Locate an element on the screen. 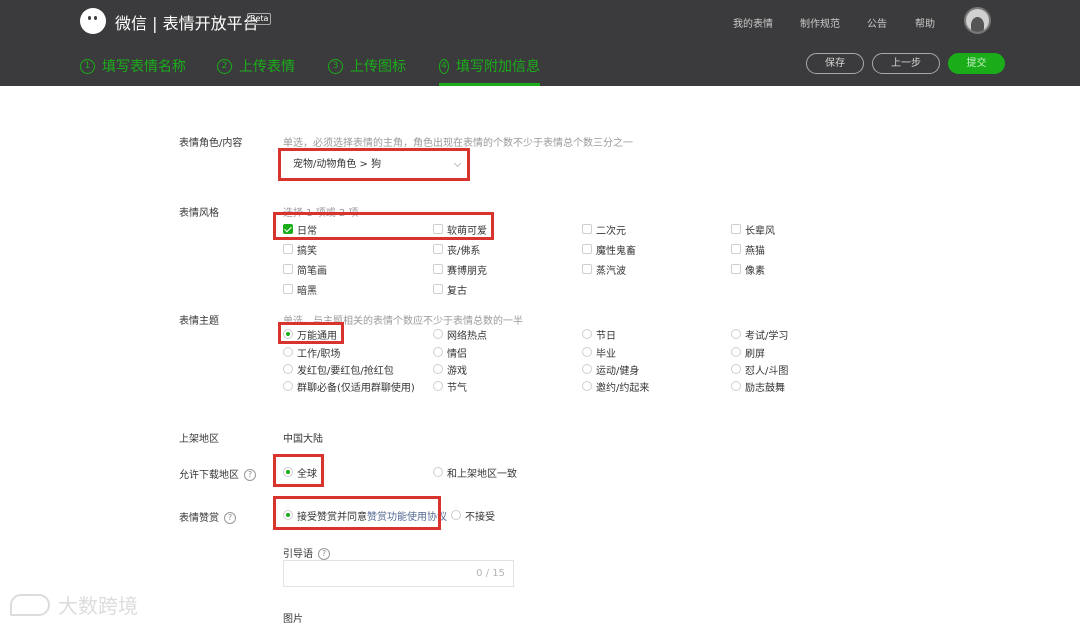  nav-my-stickers: 我的表情 is located at coordinates (753, 22).